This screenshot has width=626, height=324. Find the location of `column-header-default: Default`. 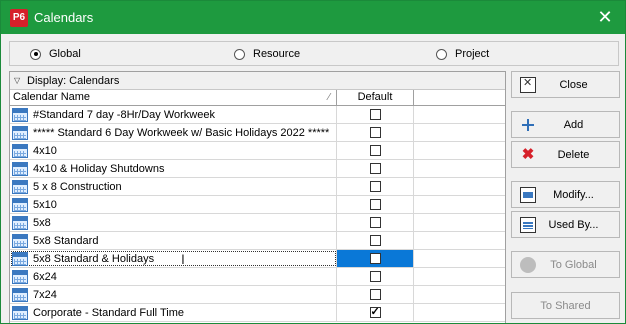

column-header-default: Default is located at coordinates (375, 97).